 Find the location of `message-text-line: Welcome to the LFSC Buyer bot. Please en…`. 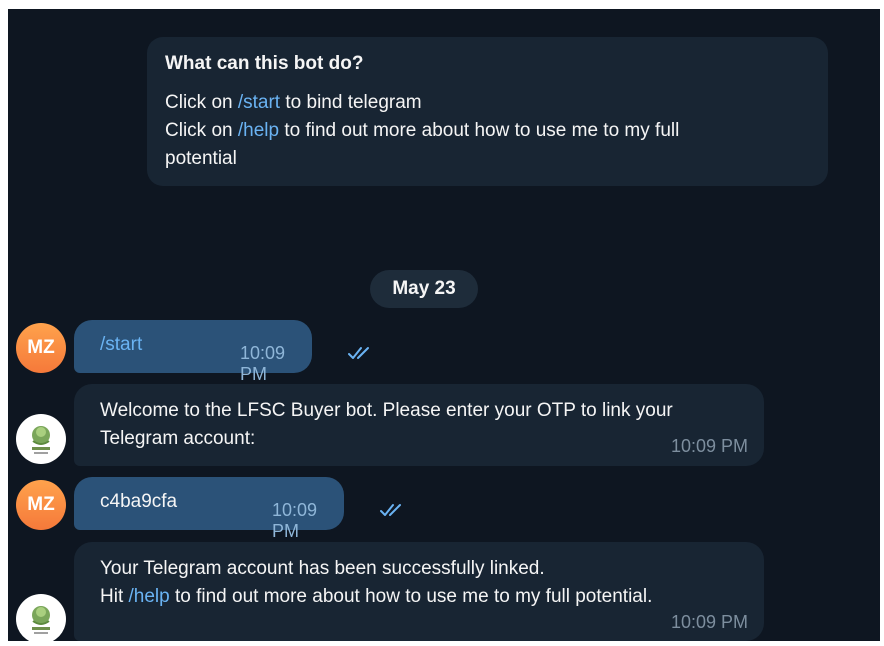

message-text-line: Welcome to the LFSC Buyer bot. Please en… is located at coordinates (386, 410).